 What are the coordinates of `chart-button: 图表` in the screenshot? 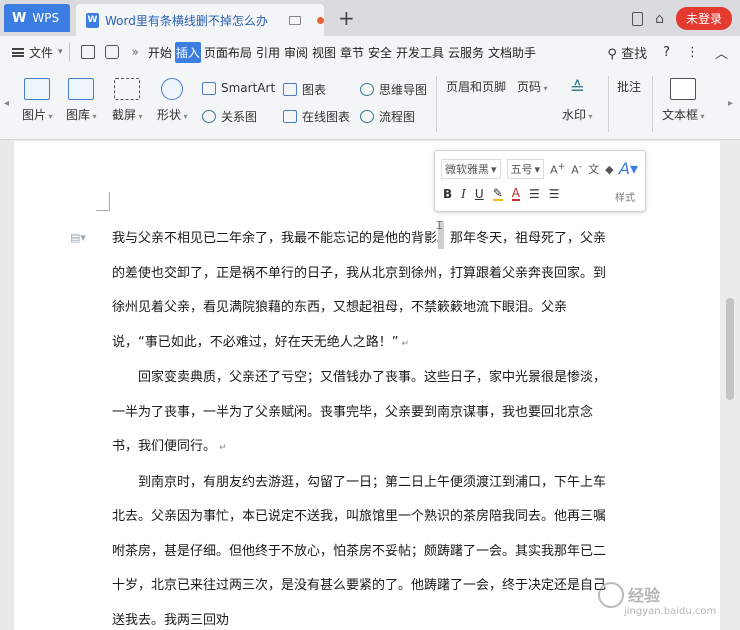 It's located at (304, 89).